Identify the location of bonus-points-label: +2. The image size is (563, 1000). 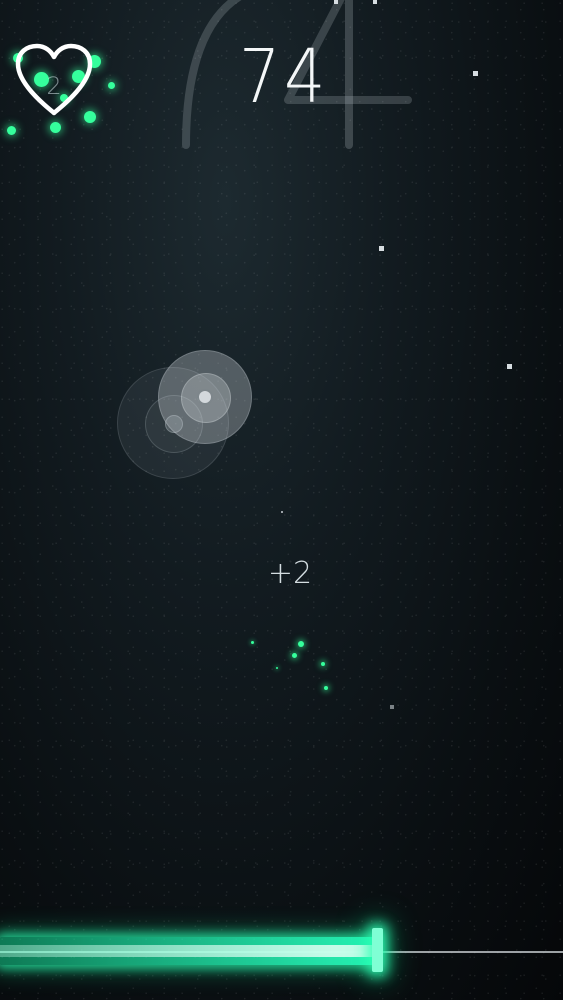
(290, 573).